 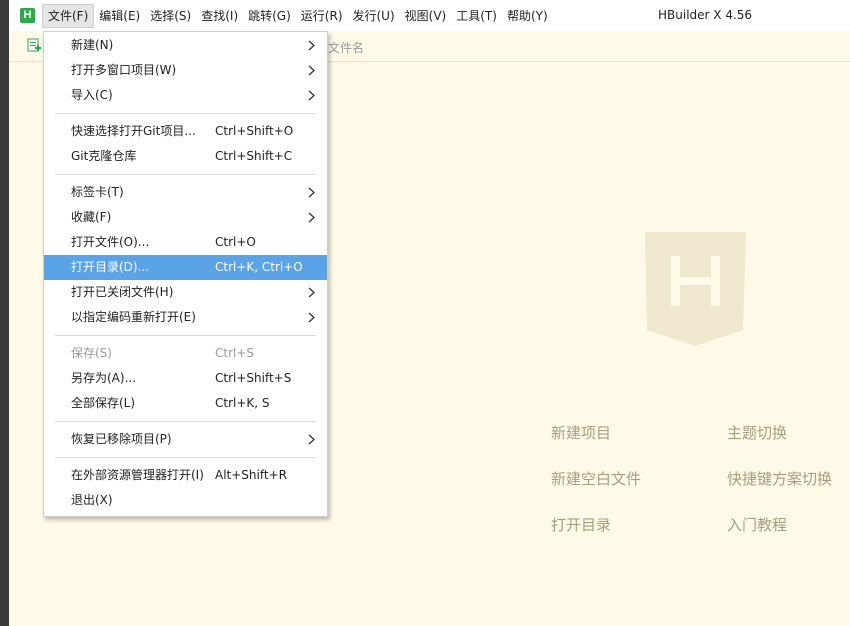 I want to click on menu-item-label: 全部保存(L), so click(x=103, y=403).